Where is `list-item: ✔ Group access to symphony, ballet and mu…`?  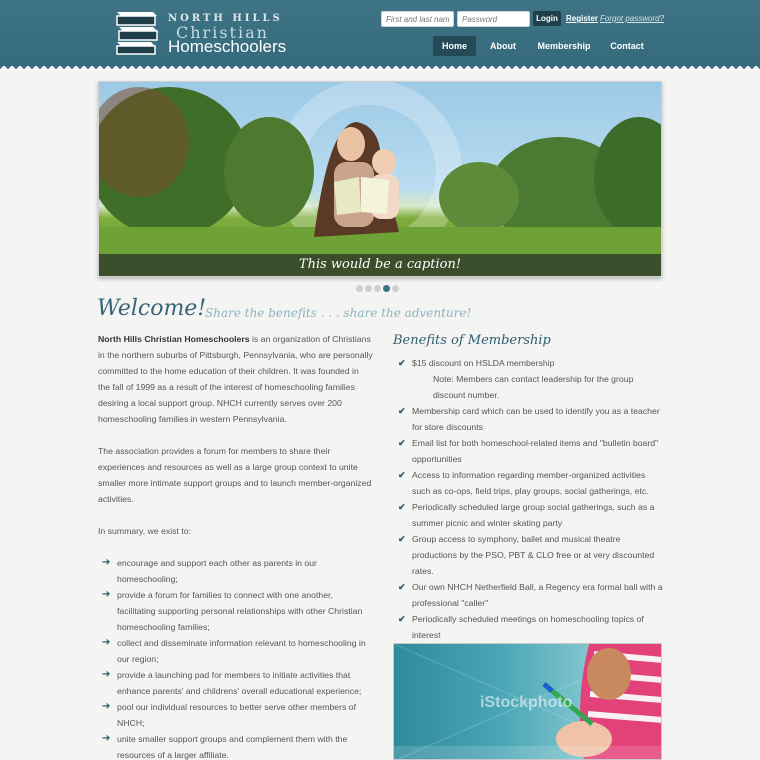 list-item: ✔ Group access to symphony, ballet and mu… is located at coordinates (530, 555).